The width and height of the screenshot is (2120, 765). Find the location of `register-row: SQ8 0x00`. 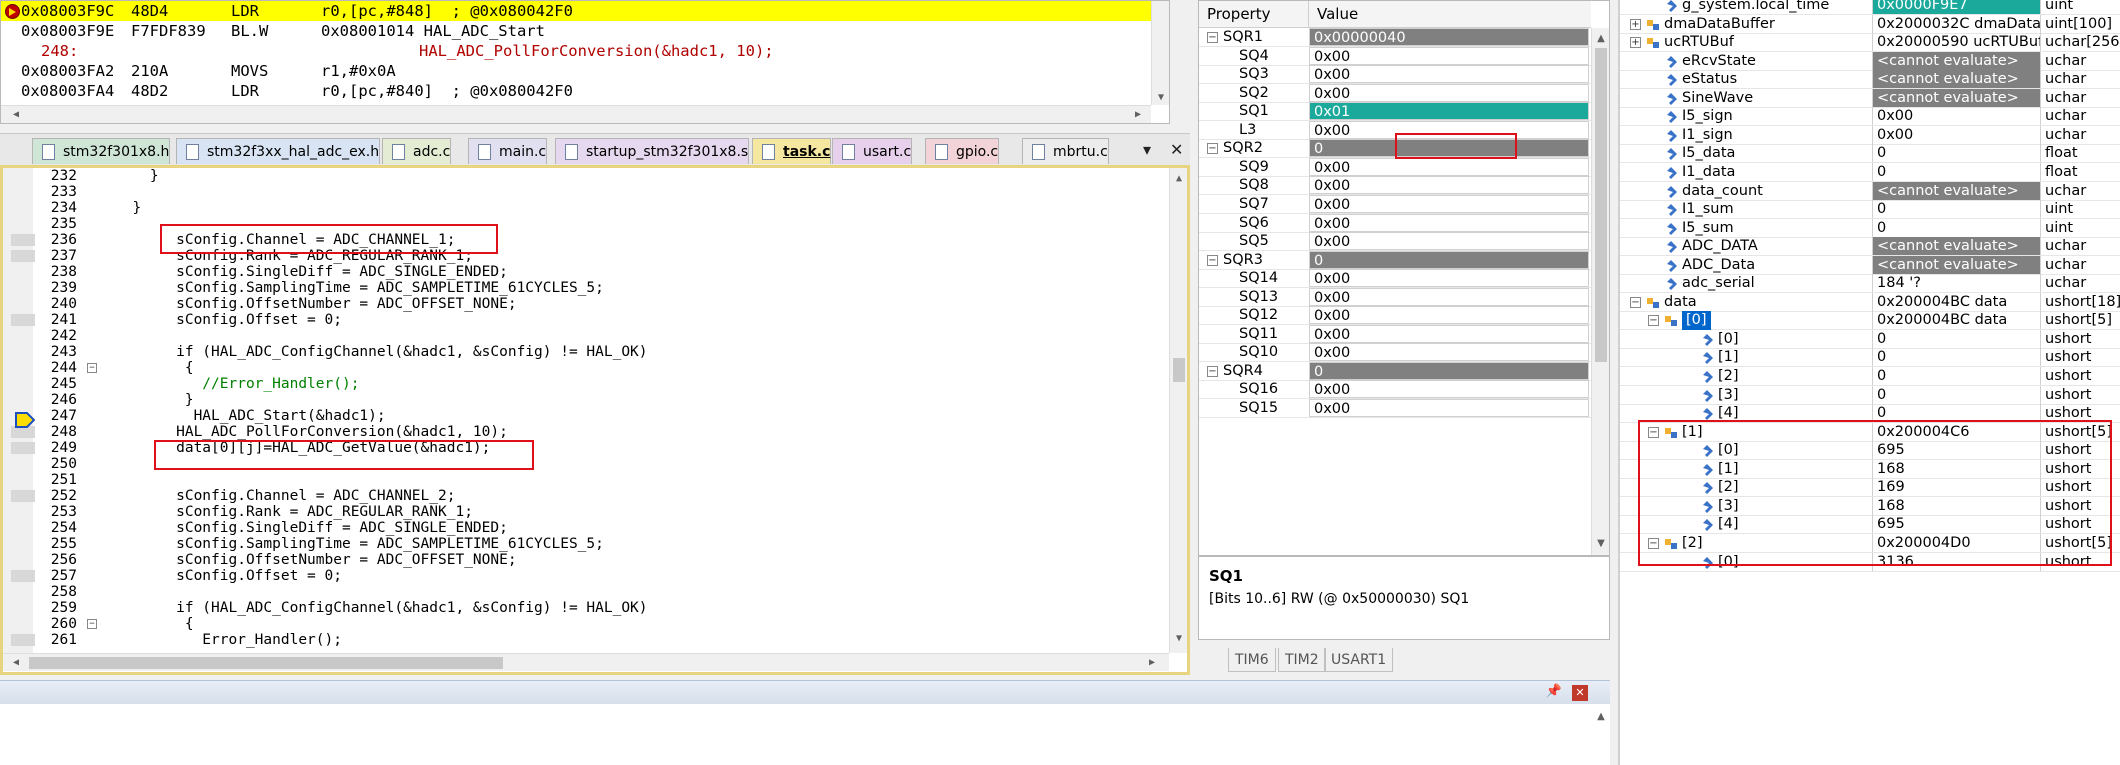

register-row: SQ8 0x00 is located at coordinates (1395, 186).